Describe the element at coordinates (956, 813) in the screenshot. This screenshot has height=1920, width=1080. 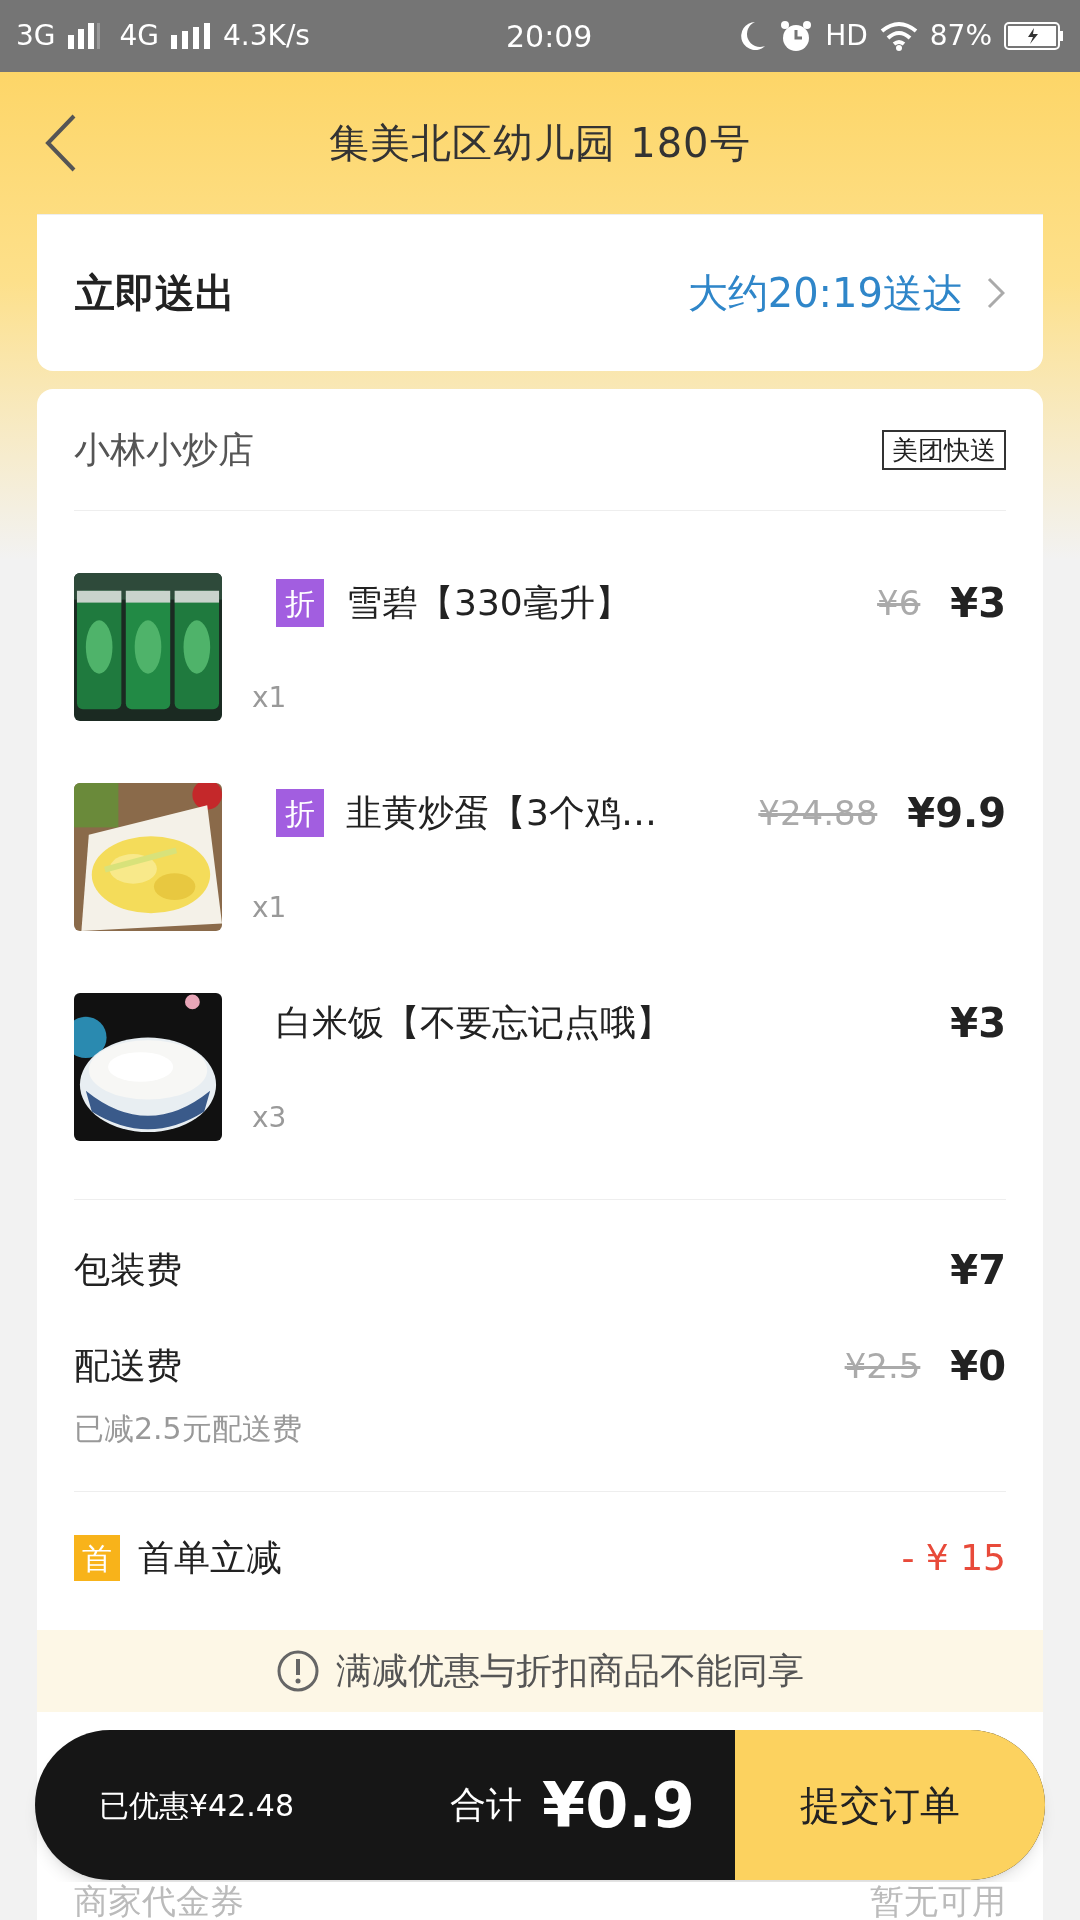
I see `item-price: ¥9.9` at that location.